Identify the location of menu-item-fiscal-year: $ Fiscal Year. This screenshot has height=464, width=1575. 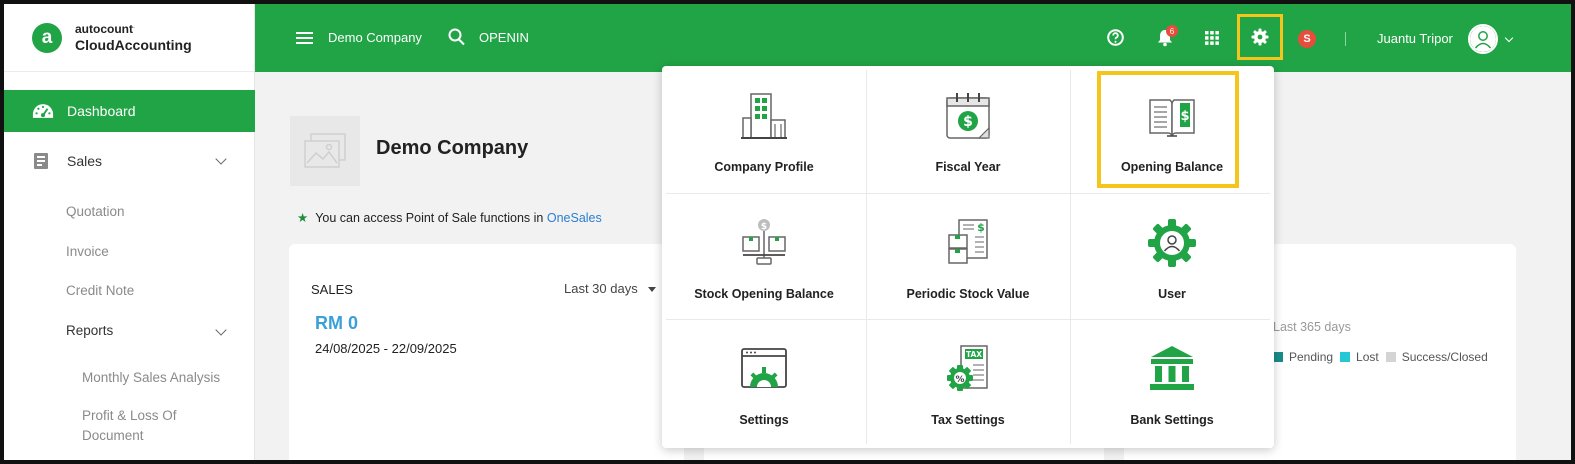
(968, 129).